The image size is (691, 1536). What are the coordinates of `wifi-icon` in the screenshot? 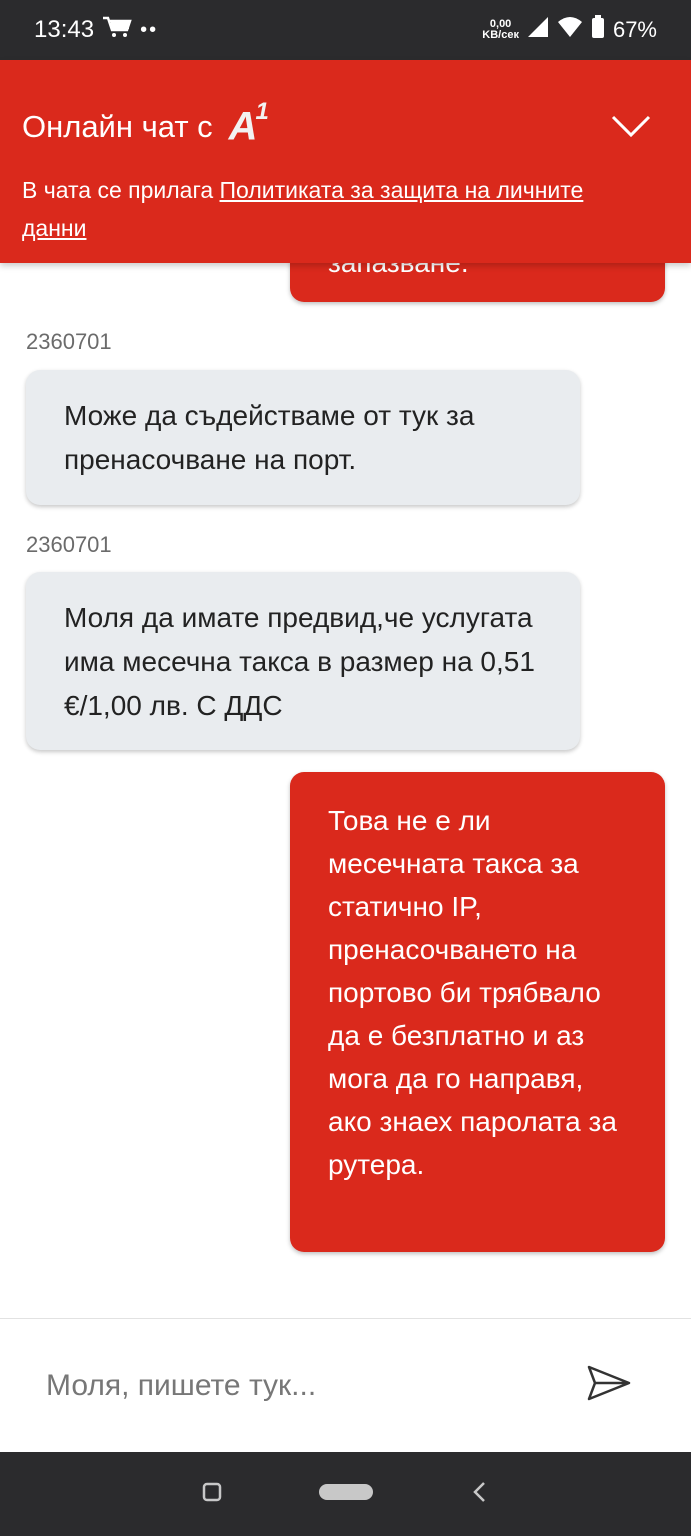 It's located at (570, 30).